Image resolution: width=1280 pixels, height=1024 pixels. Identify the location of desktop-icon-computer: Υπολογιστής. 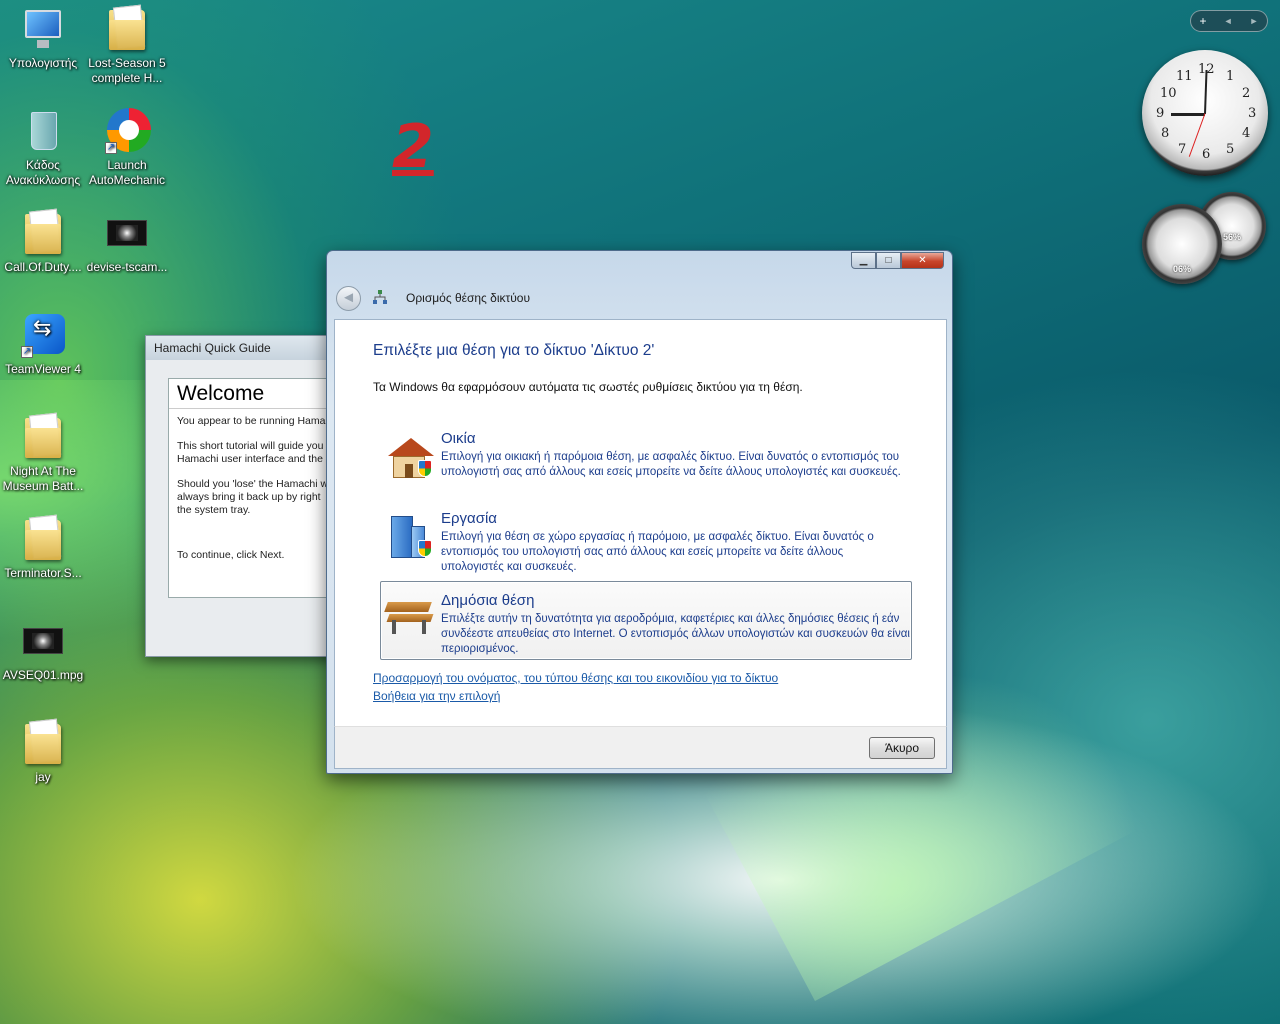
(43, 37).